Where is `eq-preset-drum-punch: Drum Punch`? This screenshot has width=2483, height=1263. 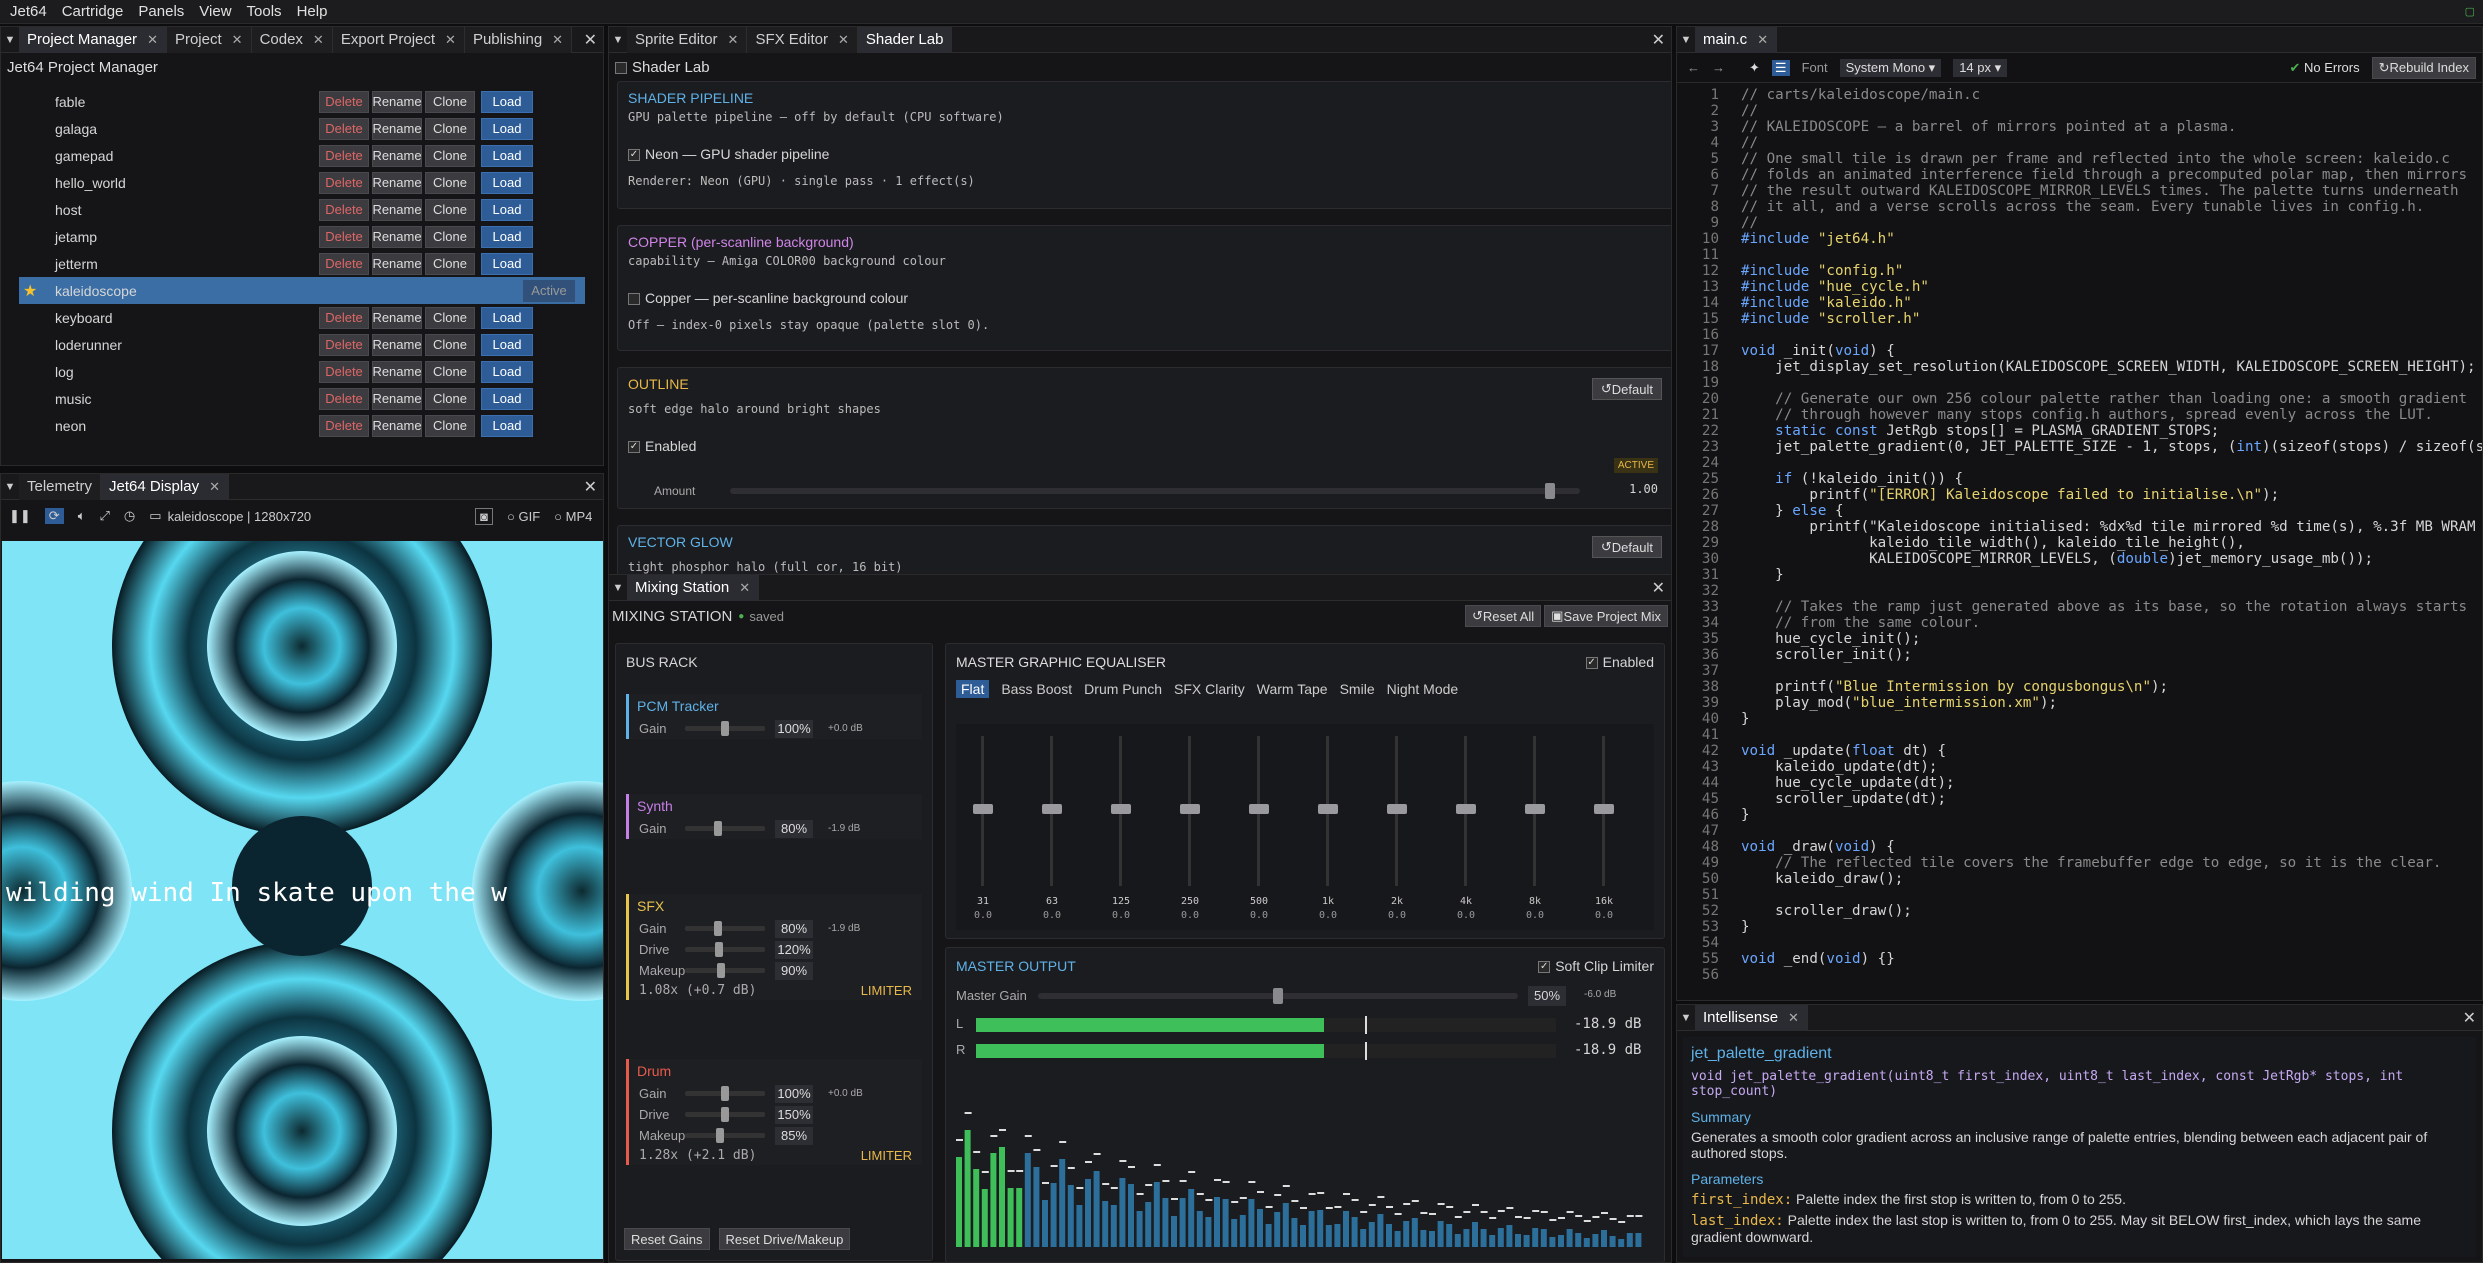 eq-preset-drum-punch: Drum Punch is located at coordinates (1123, 689).